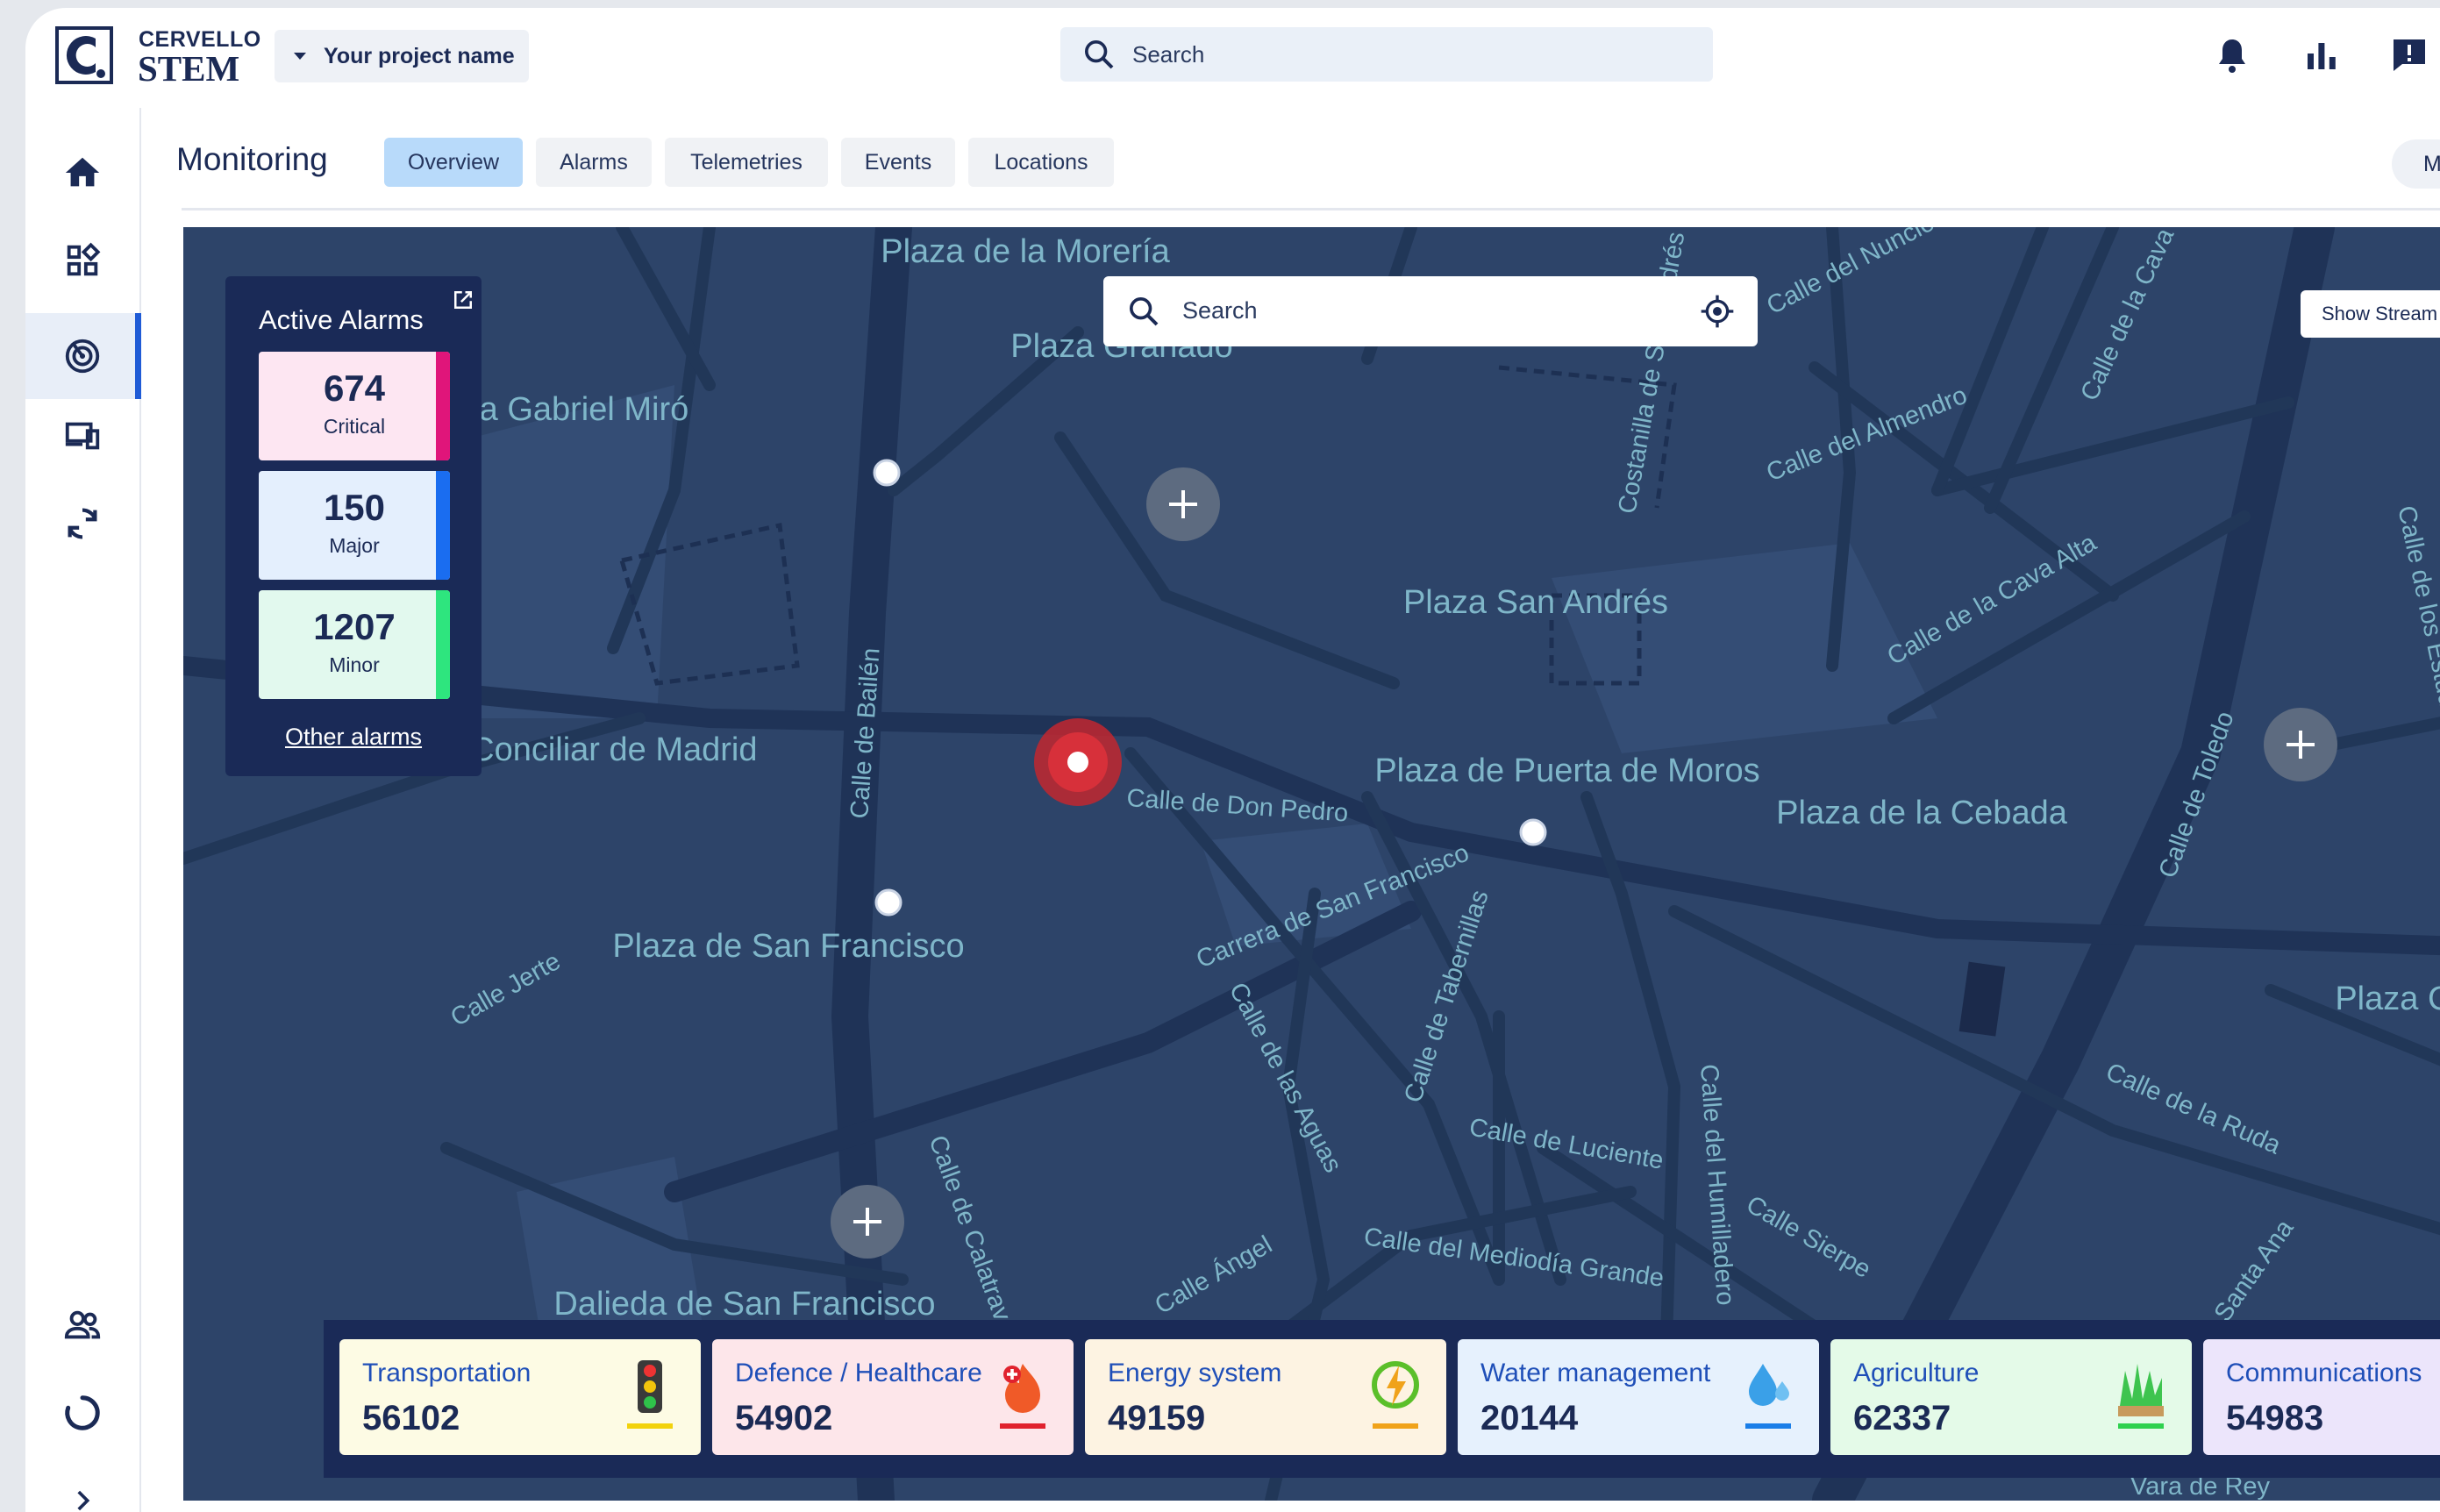  I want to click on sidebar-item-home, so click(82, 173).